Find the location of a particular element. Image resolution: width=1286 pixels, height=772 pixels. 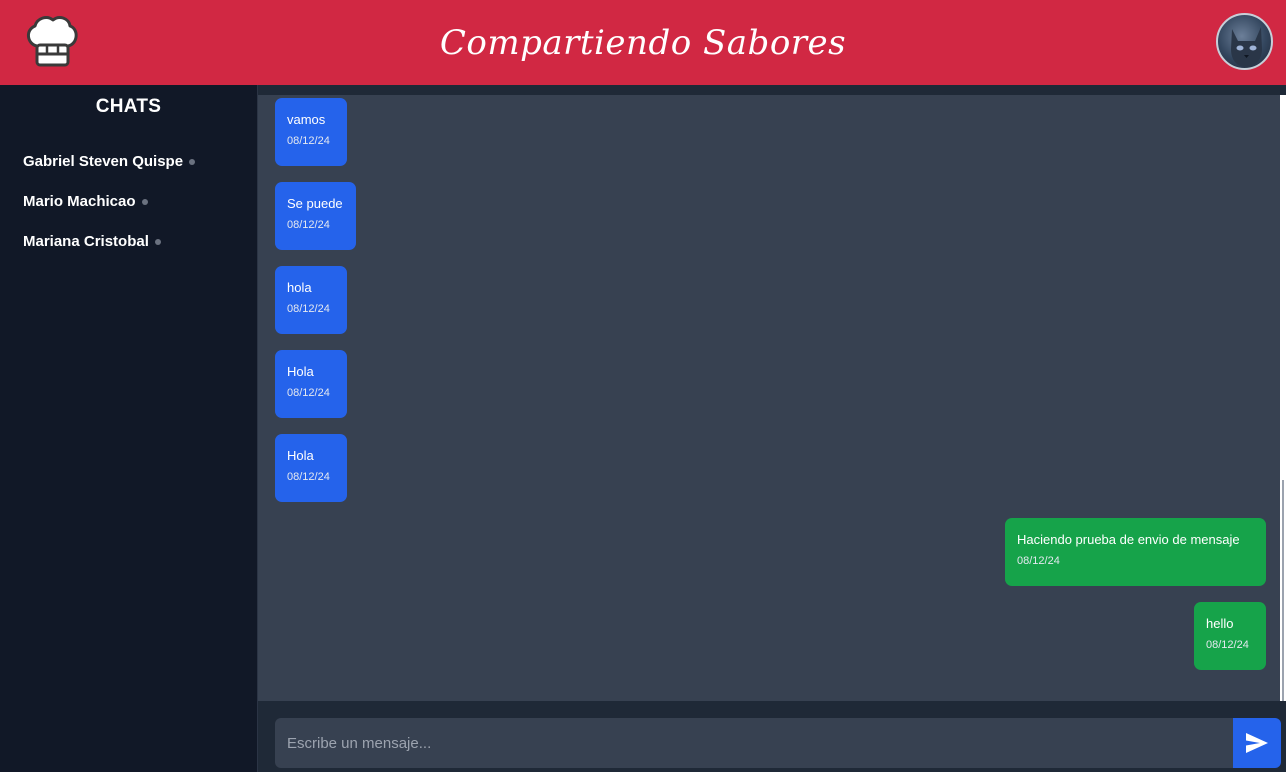

message-scrollbar is located at coordinates (1283, 398).